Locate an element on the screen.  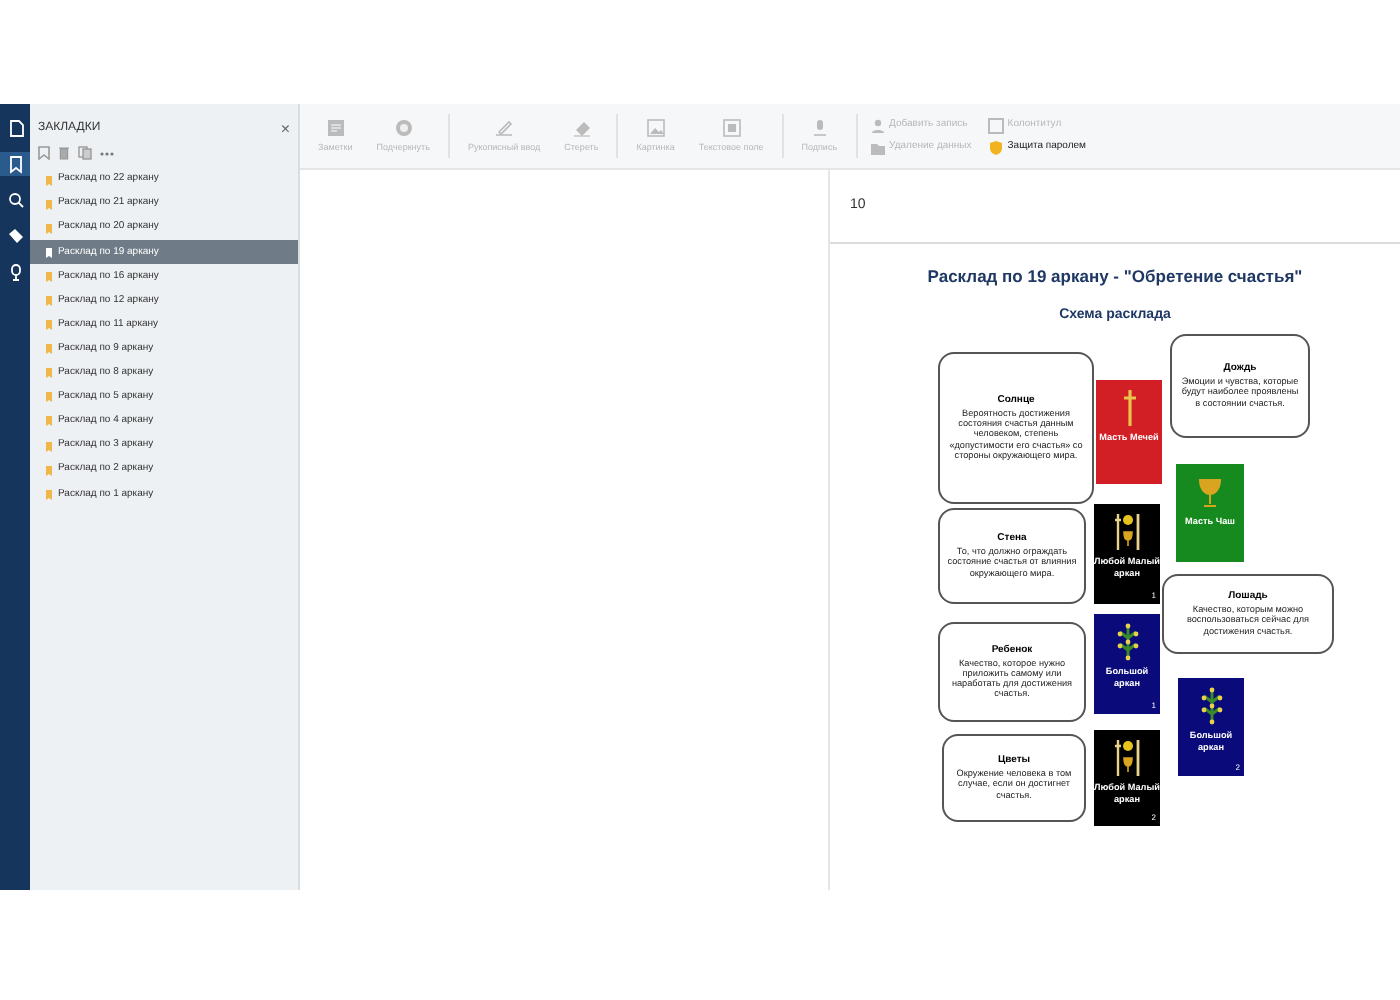
pen-icon is located at coordinates (504, 127).